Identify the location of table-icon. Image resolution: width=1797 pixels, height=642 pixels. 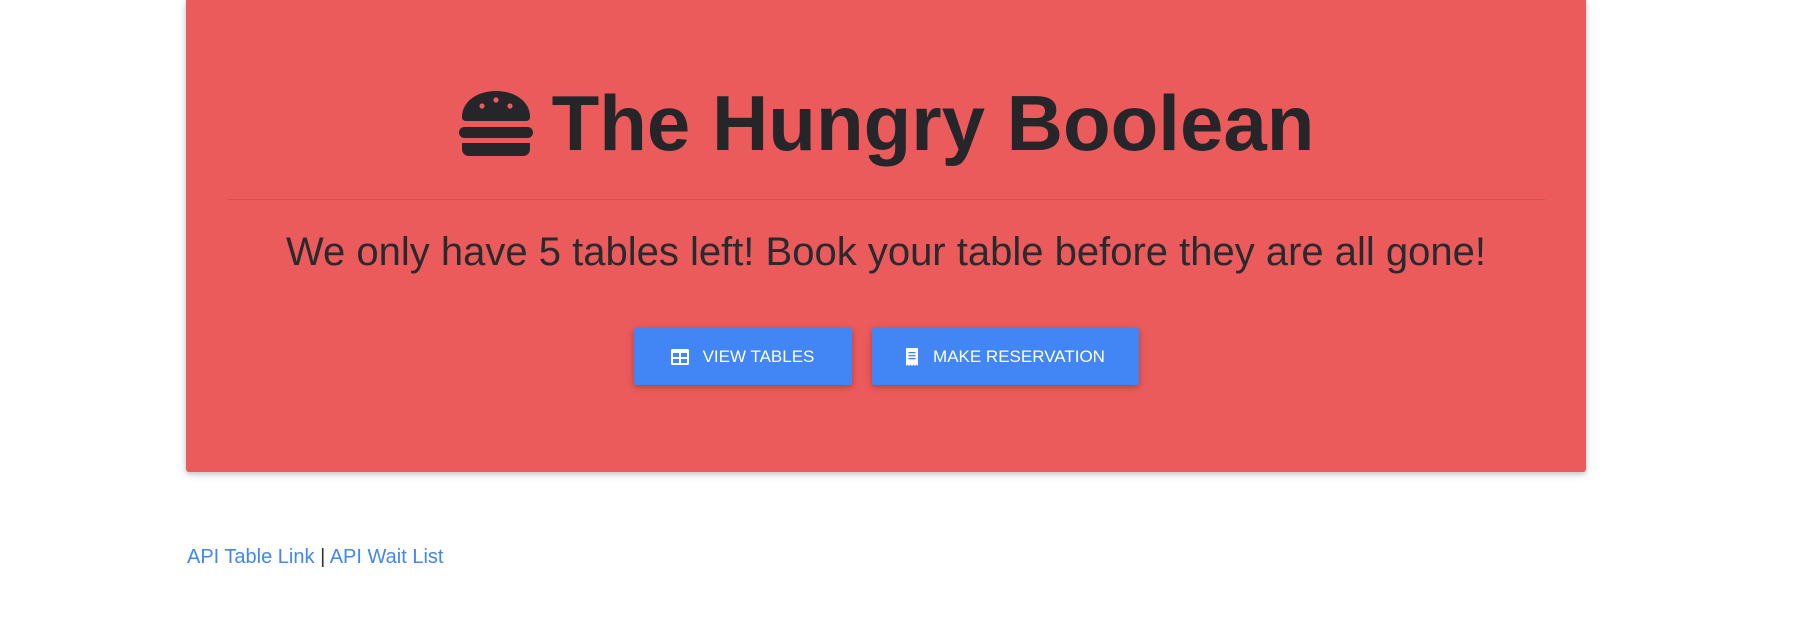
(679, 356).